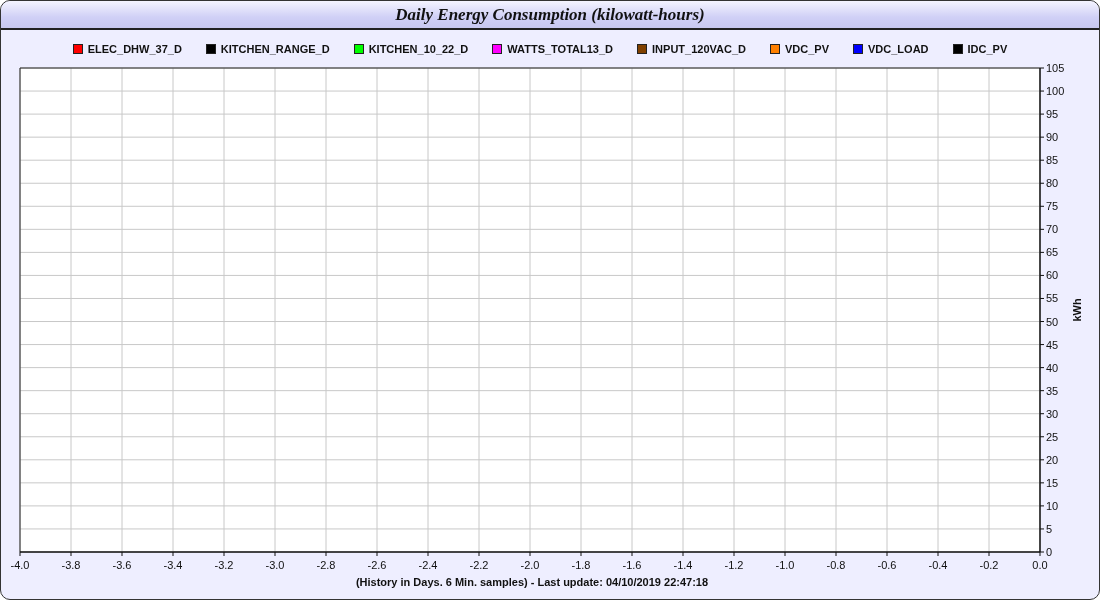  I want to click on axis-tick-label: -3.0, so click(275, 565).